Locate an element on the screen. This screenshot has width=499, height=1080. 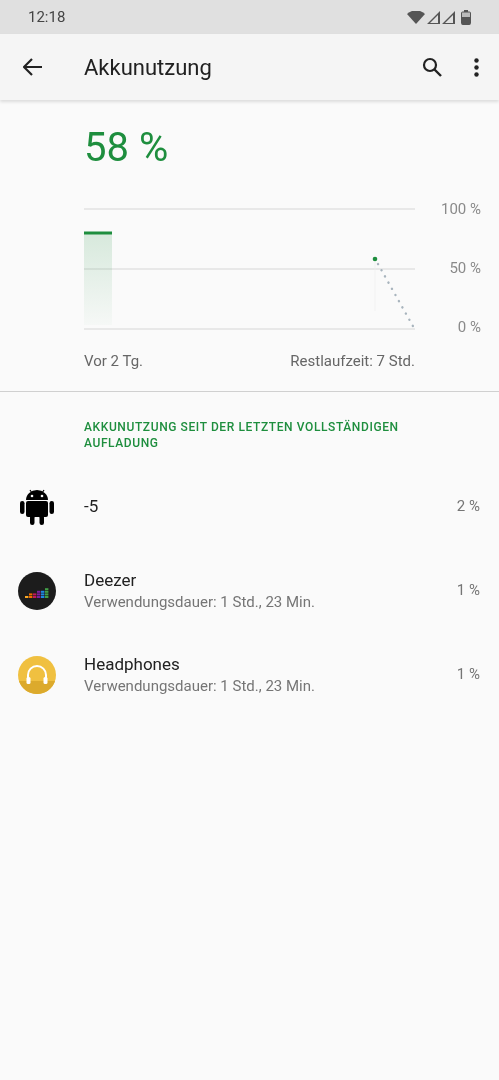
android-icon is located at coordinates (37, 506).